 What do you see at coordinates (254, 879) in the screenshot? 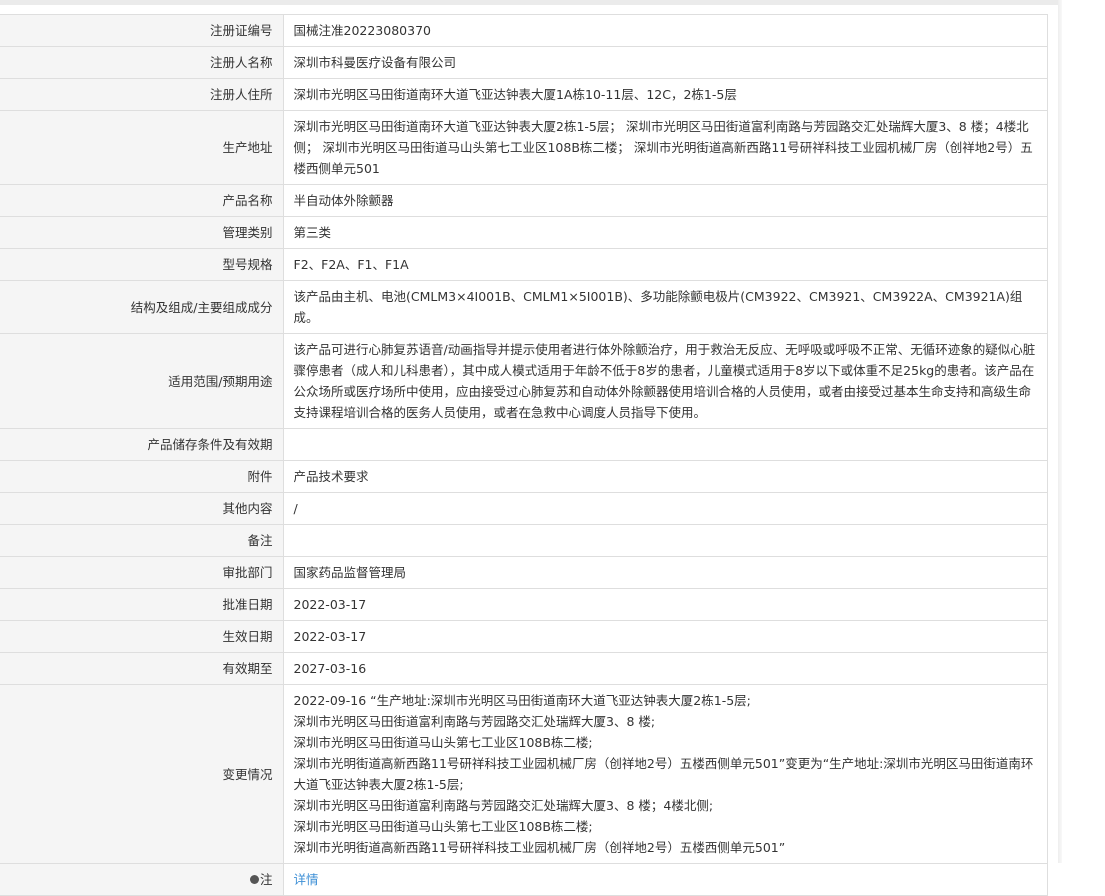
I see `info-dot-icon` at bounding box center [254, 879].